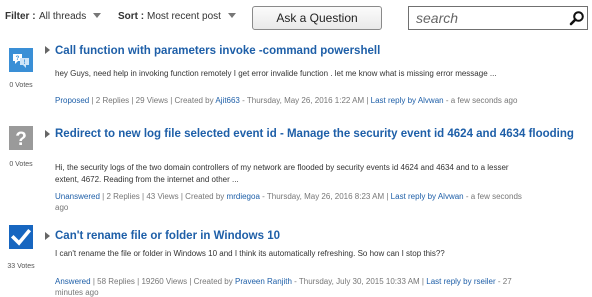 This screenshot has height=297, width=592. Describe the element at coordinates (317, 18) in the screenshot. I see `ask-question-button: Ask a Question` at that location.